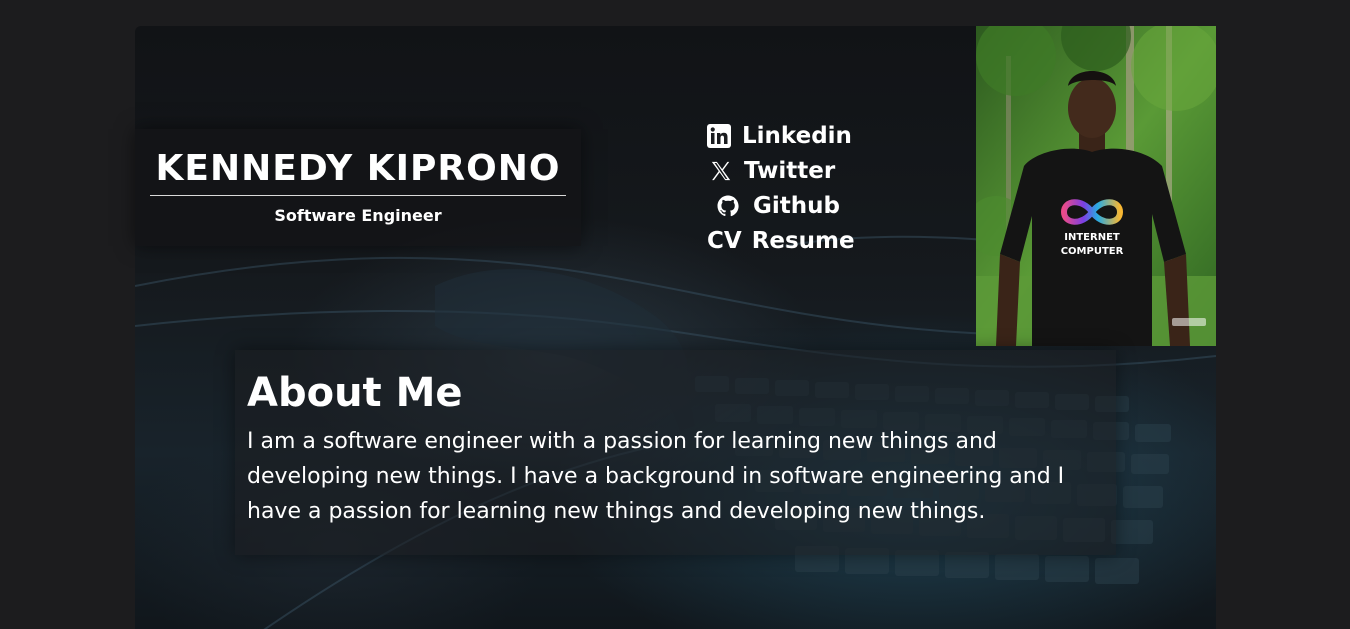 Image resolution: width=1350 pixels, height=629 pixels. I want to click on resume-label: Resume, so click(803, 240).